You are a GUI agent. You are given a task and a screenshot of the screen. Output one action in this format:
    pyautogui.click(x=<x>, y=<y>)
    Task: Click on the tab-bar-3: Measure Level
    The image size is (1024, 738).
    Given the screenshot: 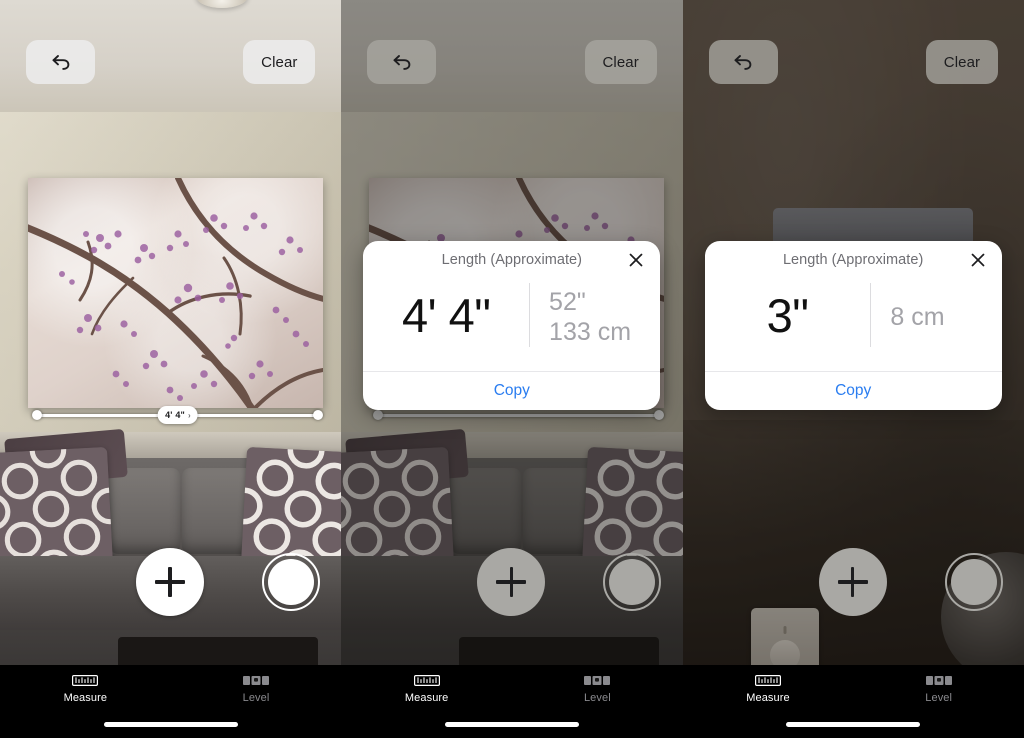 What is the action you would take?
    pyautogui.click(x=853, y=701)
    